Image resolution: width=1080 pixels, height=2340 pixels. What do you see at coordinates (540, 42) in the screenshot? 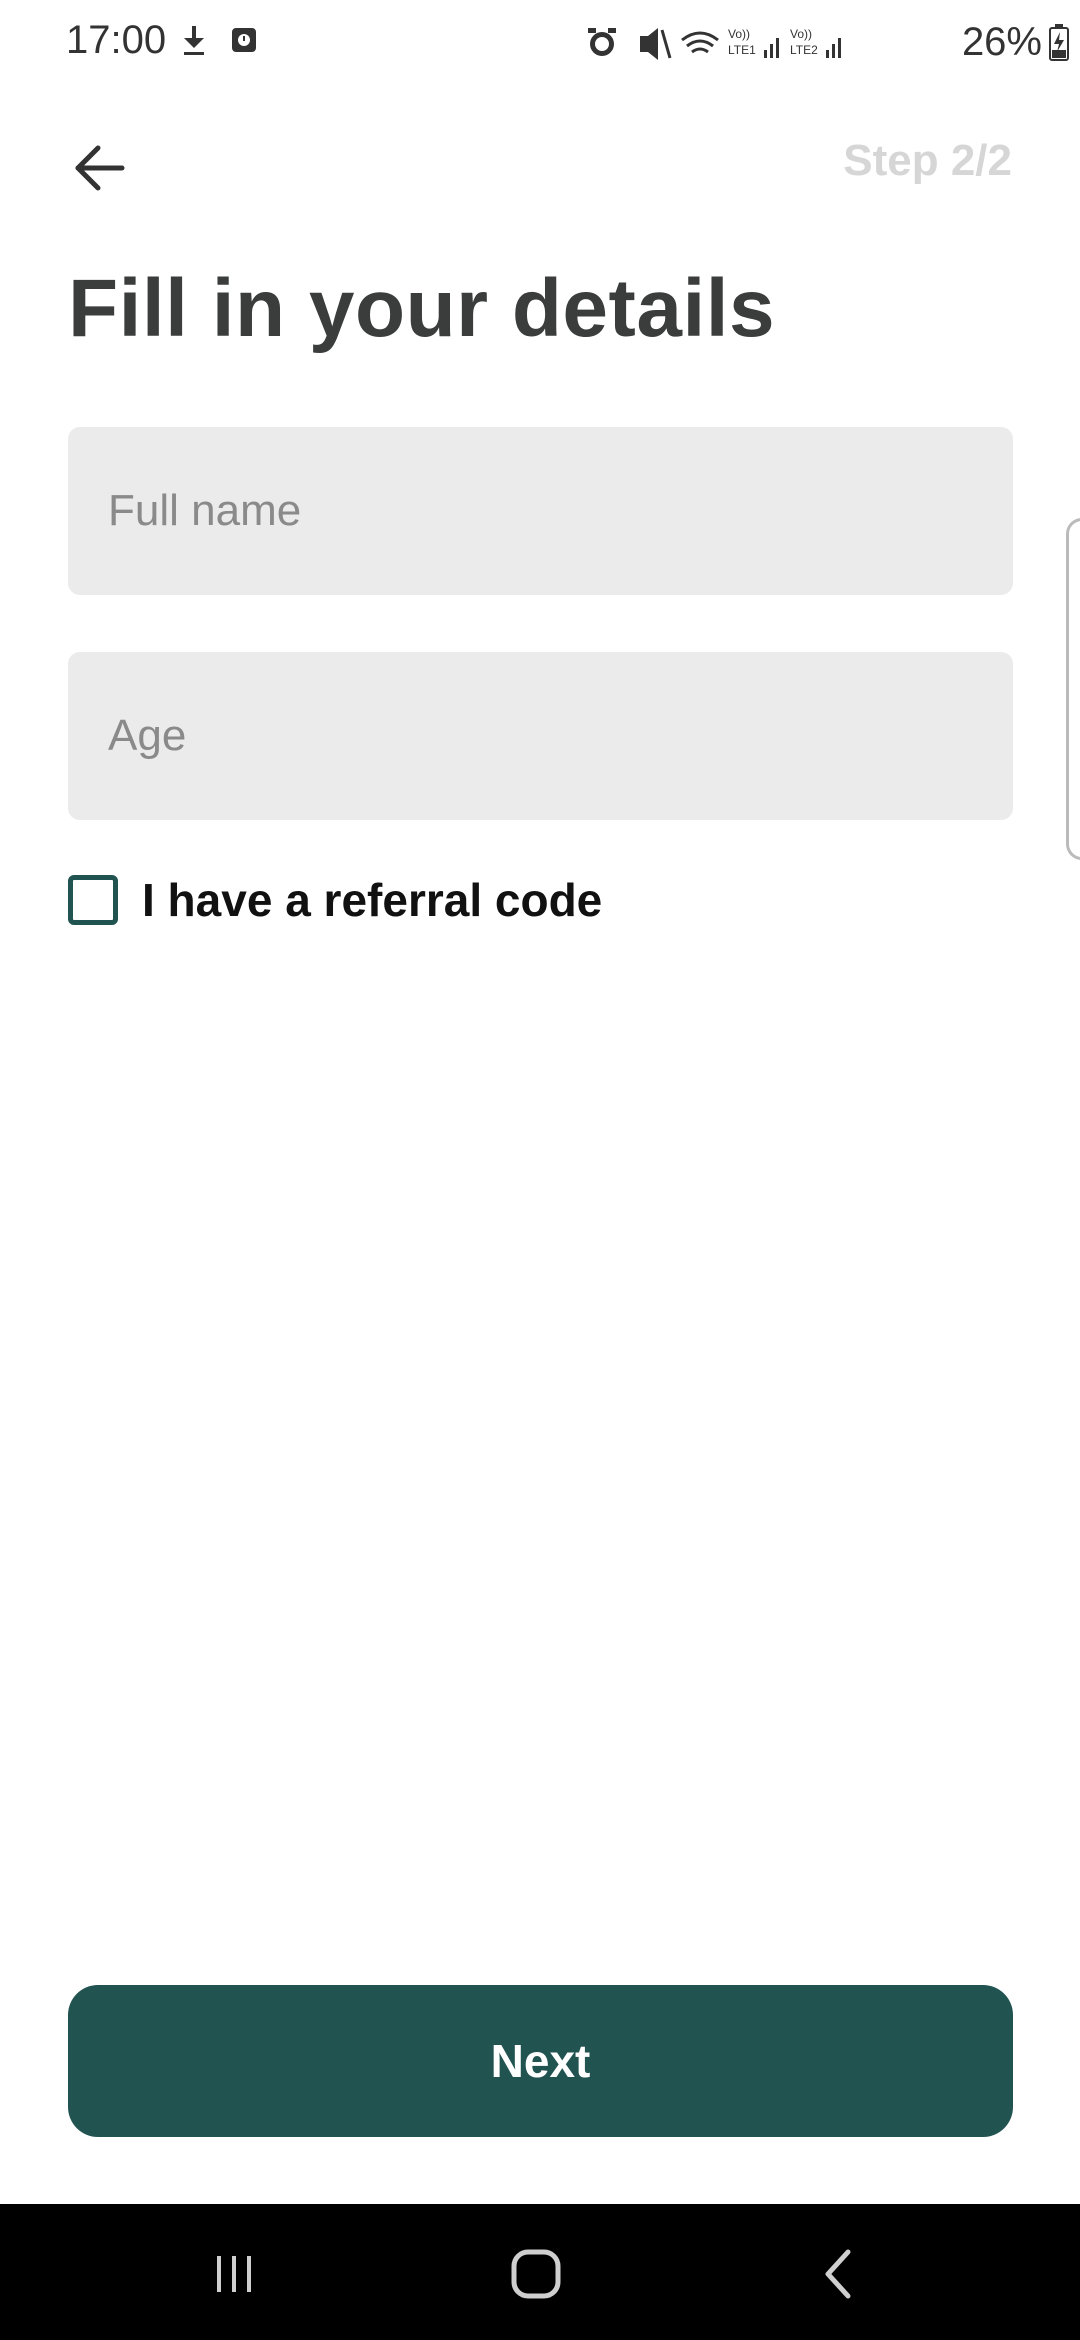
I see `status-bar: 17:00 Vo)) LTE1 Vo)) LTE2 26%` at bounding box center [540, 42].